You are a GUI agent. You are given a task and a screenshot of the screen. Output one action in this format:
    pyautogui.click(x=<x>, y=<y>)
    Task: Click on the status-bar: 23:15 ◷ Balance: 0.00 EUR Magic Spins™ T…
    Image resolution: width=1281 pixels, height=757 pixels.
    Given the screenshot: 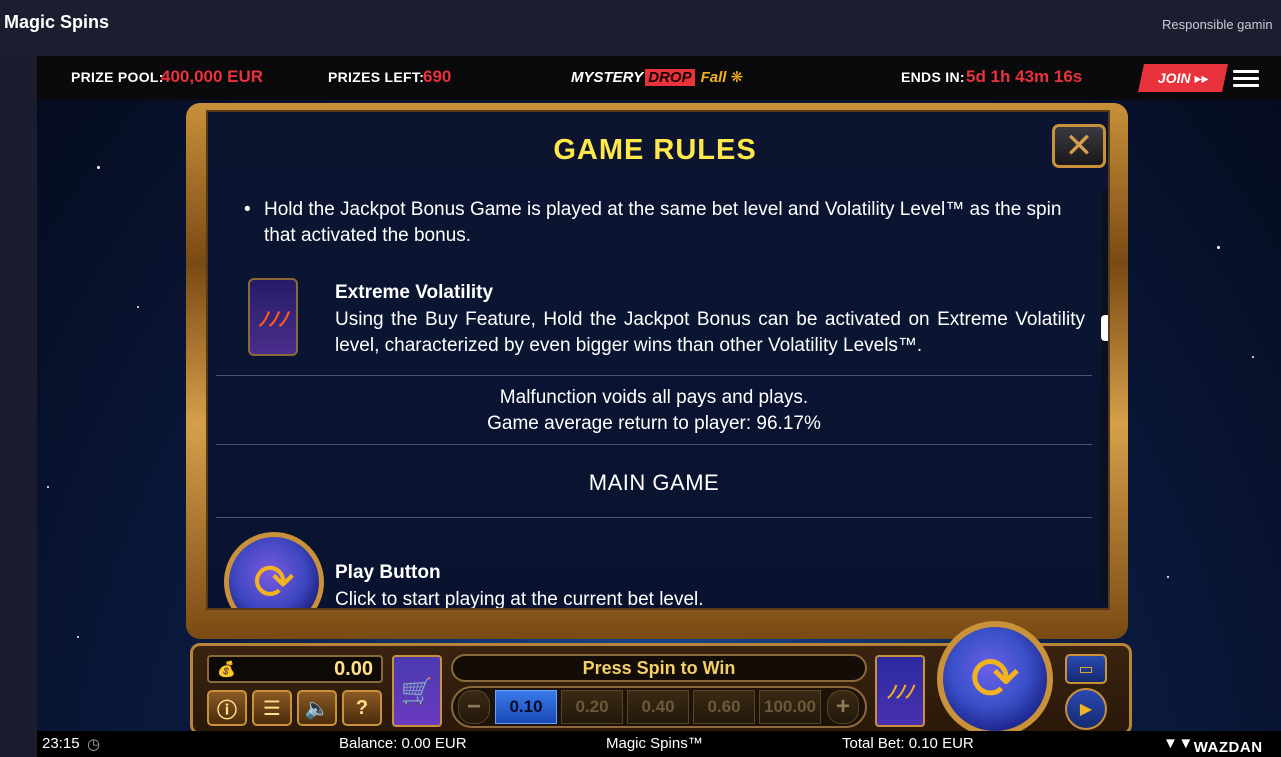 What is the action you would take?
    pyautogui.click(x=659, y=744)
    